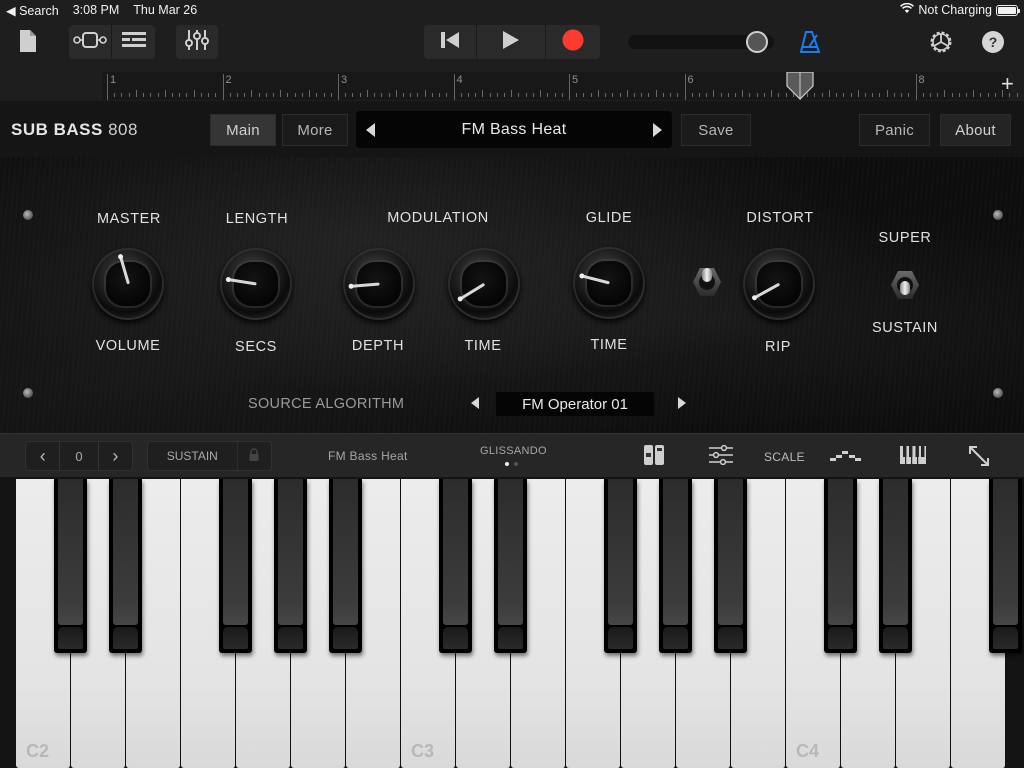 This screenshot has height=768, width=1024. I want to click on source-algorithm-value: FM Operator 01, so click(575, 404).